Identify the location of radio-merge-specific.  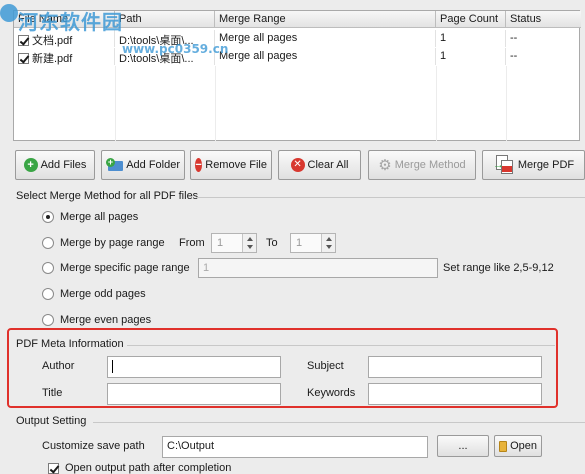
(48, 268).